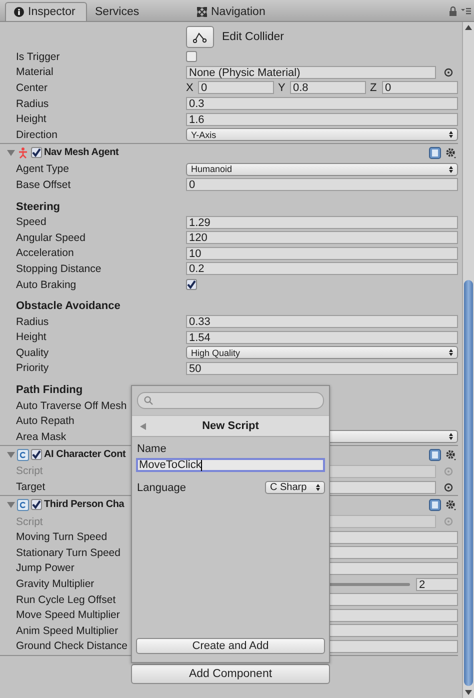 The image size is (474, 698). I want to click on field-label: Anim Speed Multiplier, so click(67, 630).